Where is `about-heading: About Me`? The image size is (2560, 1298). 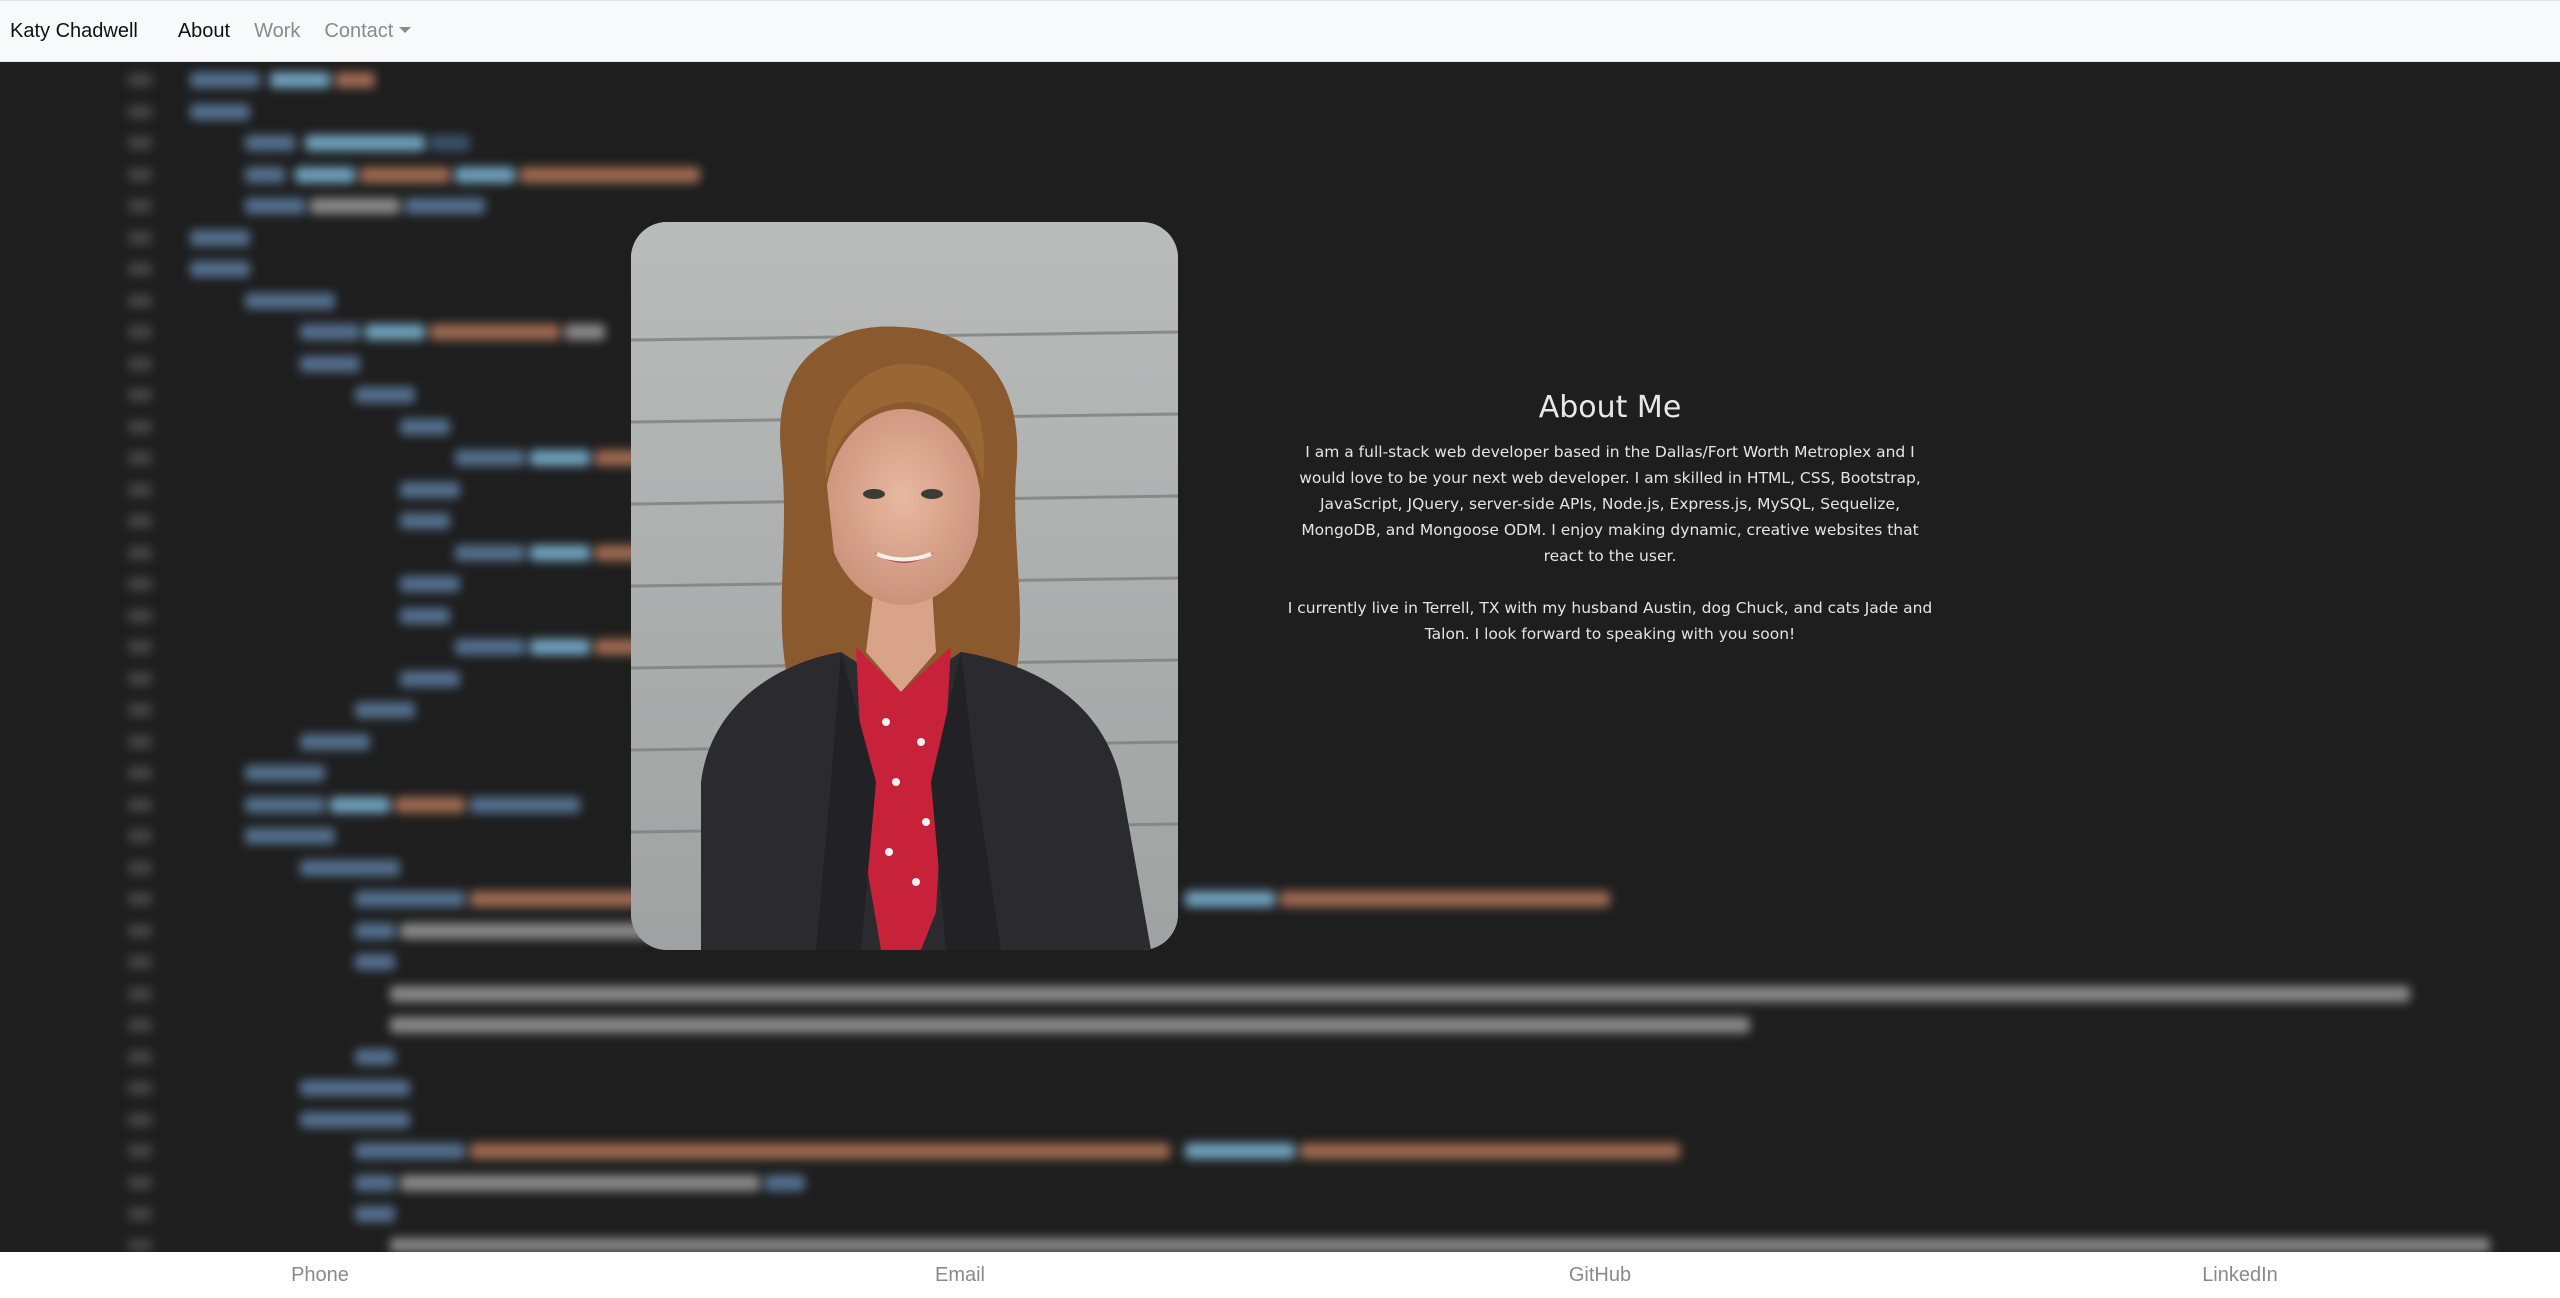
about-heading: About Me is located at coordinates (1610, 407).